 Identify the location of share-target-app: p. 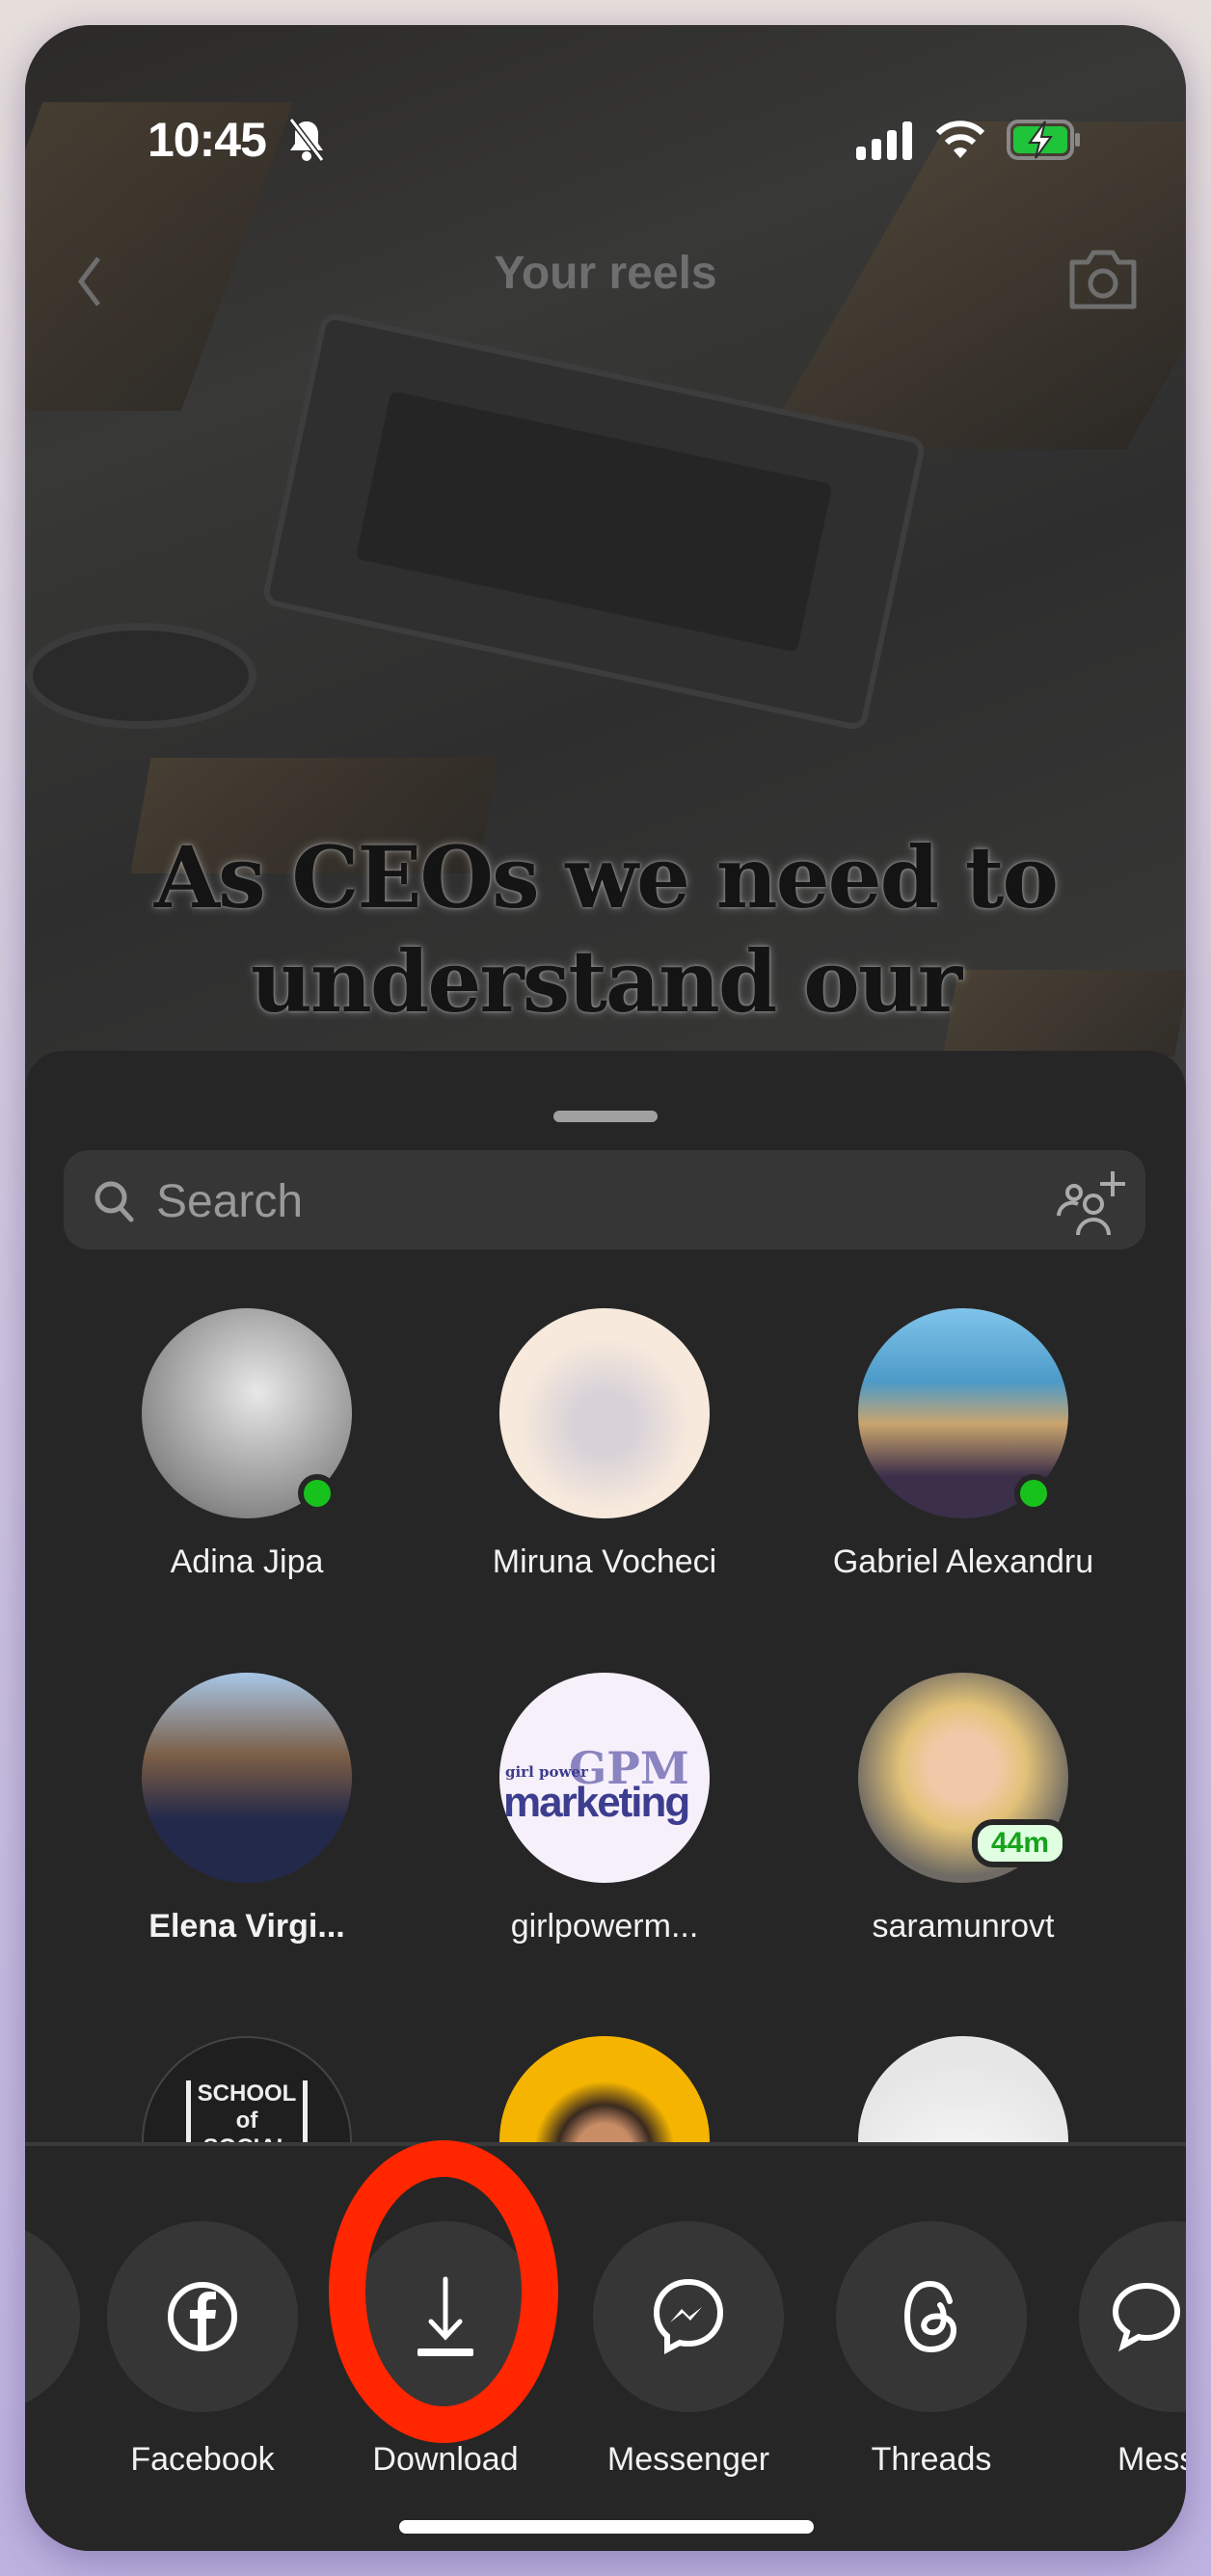
(53, 2317).